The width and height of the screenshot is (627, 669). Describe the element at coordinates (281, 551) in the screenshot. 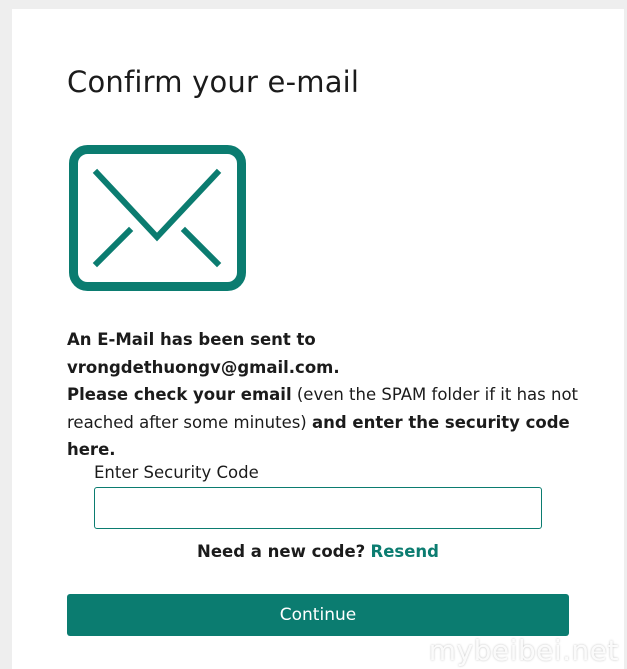

I see `new-code-question: Need a new code?` at that location.